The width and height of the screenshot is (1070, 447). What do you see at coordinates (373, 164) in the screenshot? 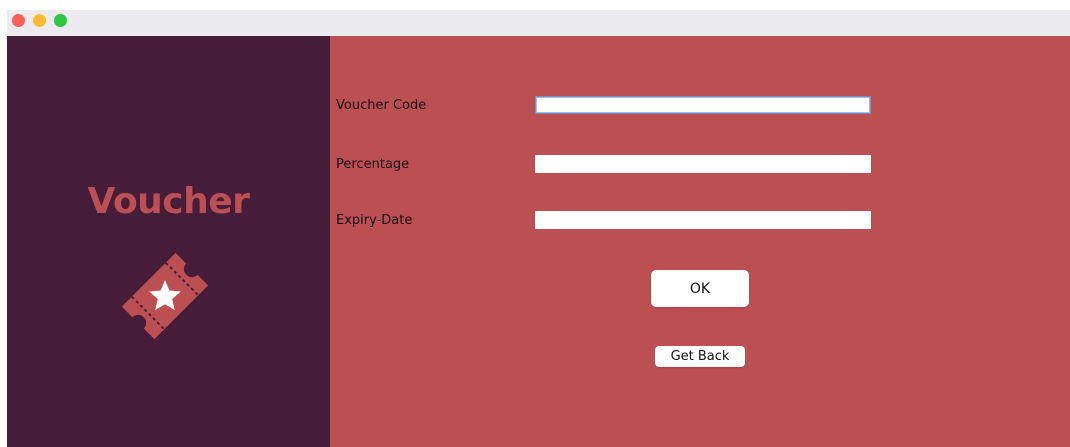
I see `percentage-label: Percentage` at bounding box center [373, 164].